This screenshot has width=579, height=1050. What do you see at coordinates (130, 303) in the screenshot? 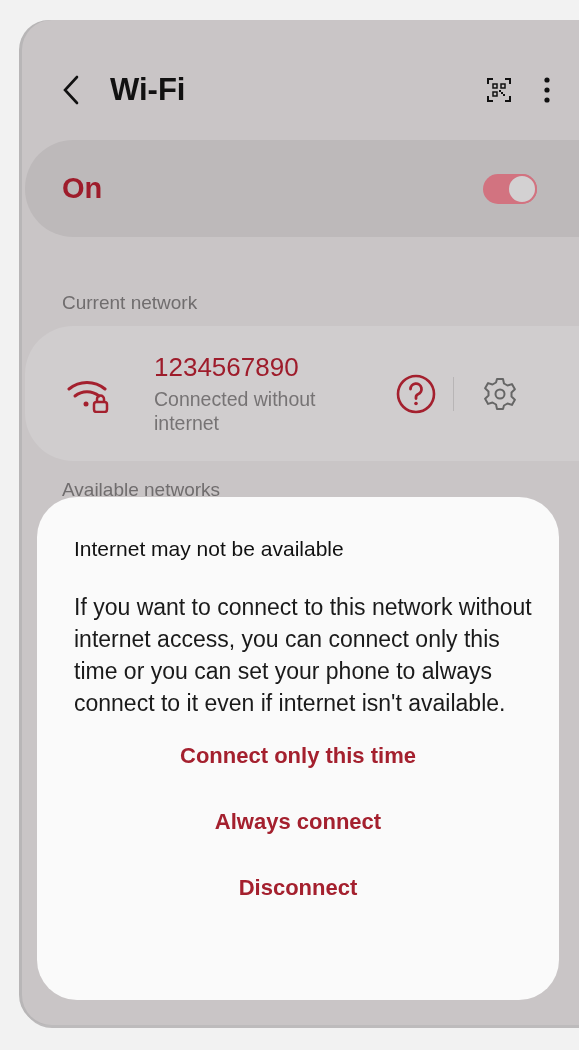
I see `section-heading: Current network` at bounding box center [130, 303].